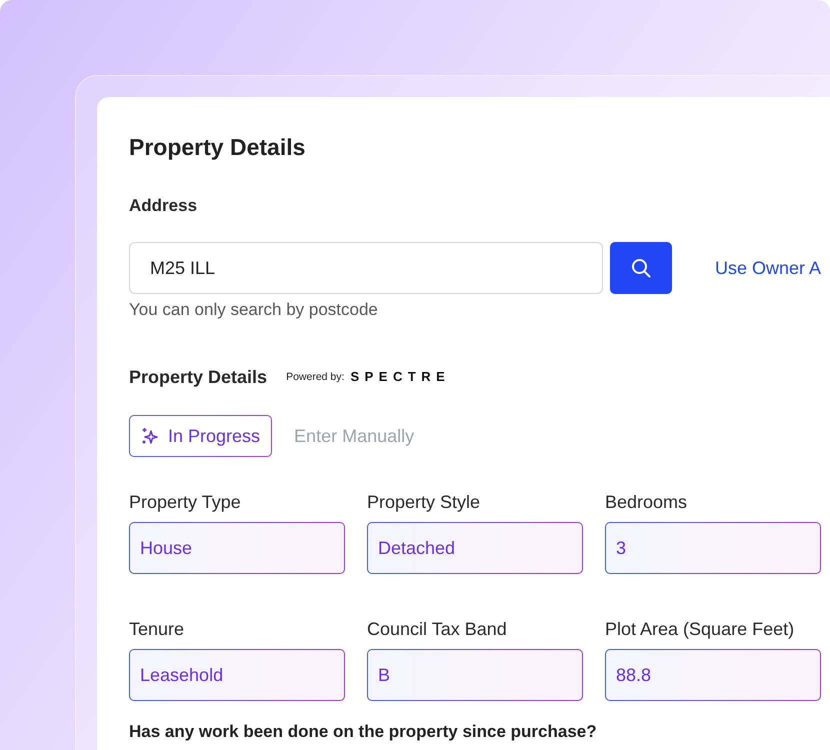 The image size is (830, 750). What do you see at coordinates (237, 675) in the screenshot?
I see `text-field: Leasehold` at bounding box center [237, 675].